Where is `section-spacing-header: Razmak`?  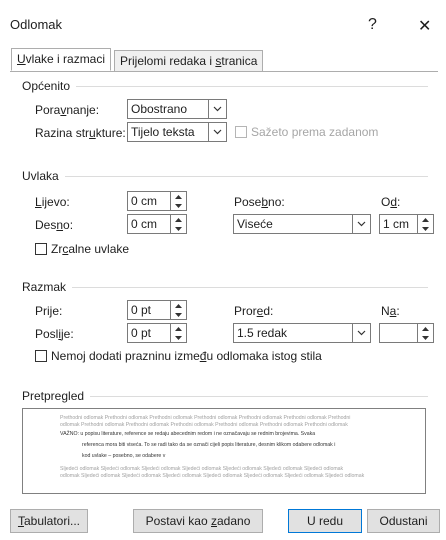
section-spacing-header: Razmak is located at coordinates (47, 287).